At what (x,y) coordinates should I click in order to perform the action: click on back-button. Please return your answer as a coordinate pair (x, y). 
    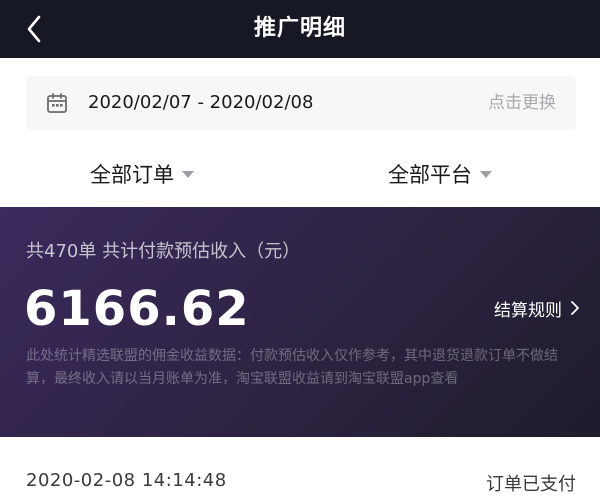
    Looking at the image, I should click on (34, 29).